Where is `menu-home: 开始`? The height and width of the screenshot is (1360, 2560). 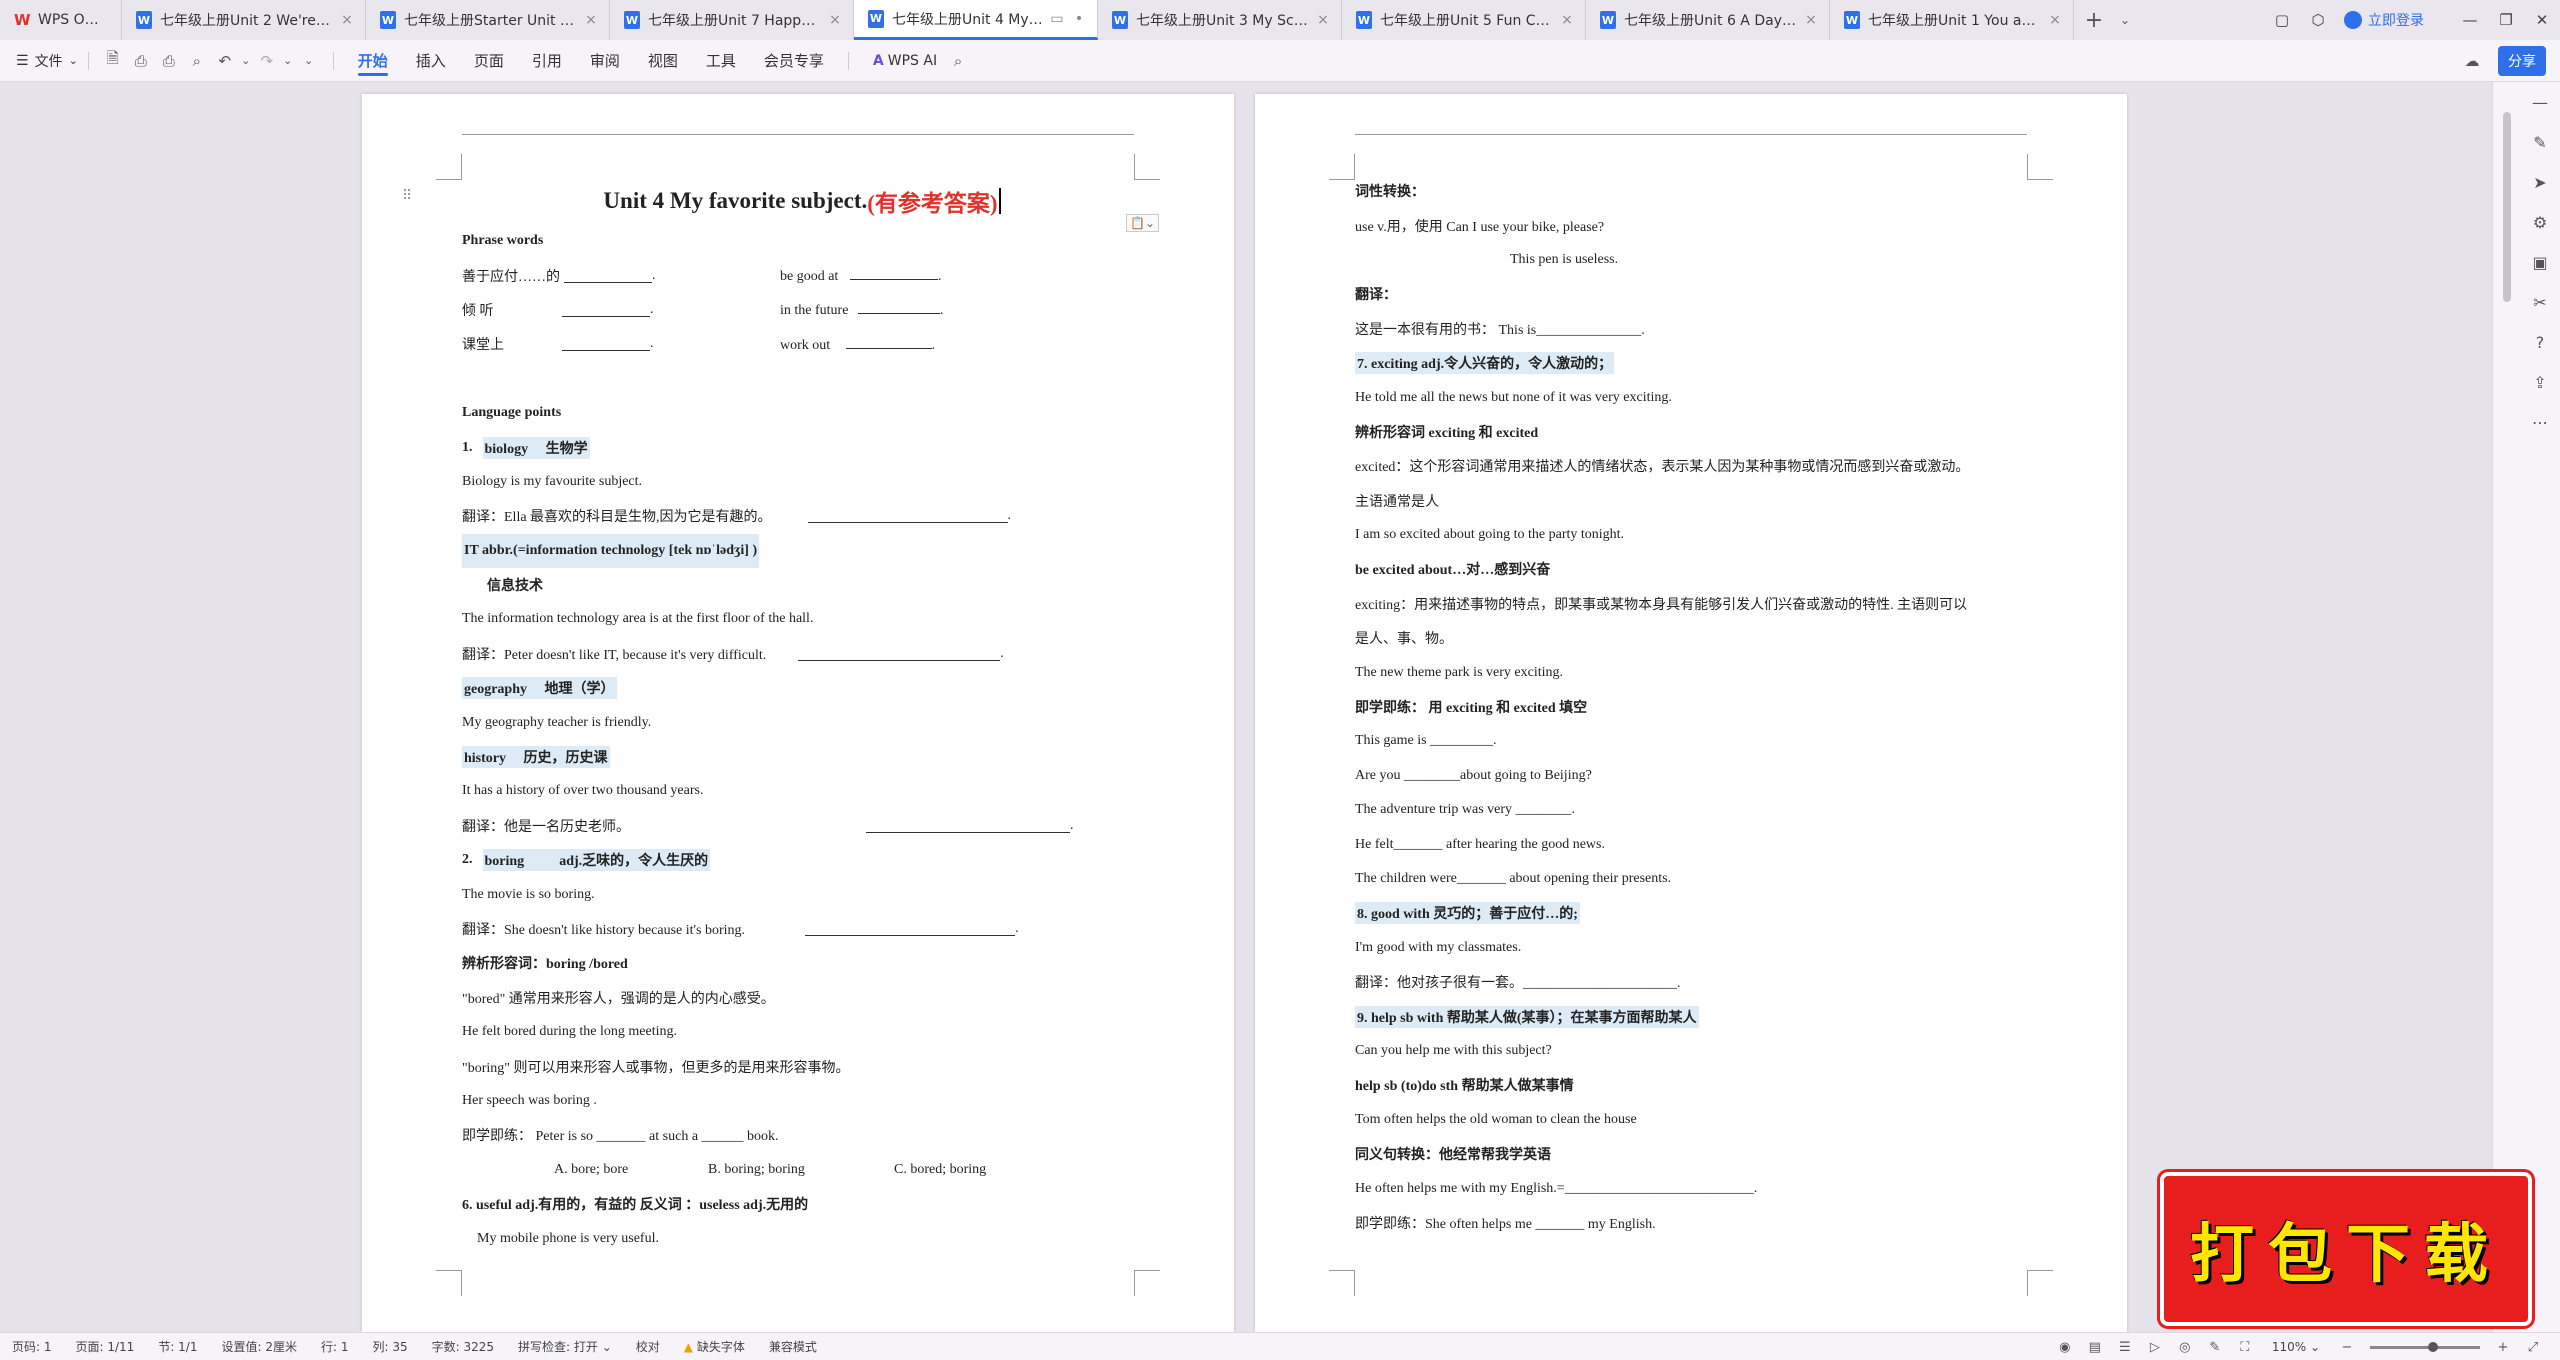 menu-home: 开始 is located at coordinates (373, 61).